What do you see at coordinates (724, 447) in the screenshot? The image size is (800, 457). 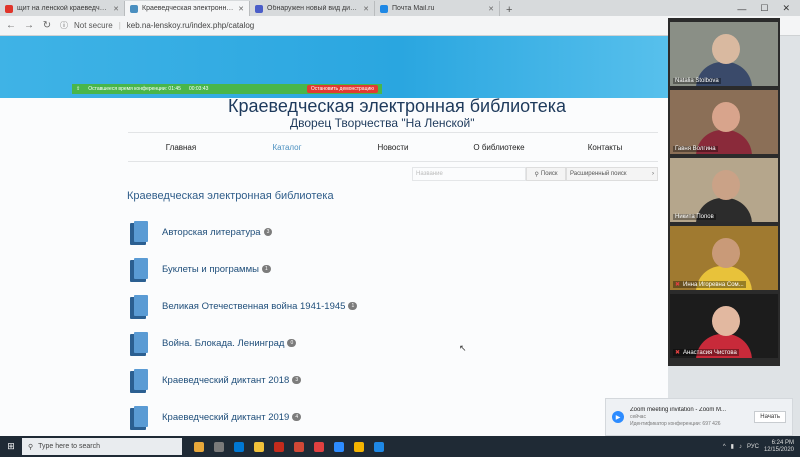 I see `chevron-up-icon: ^` at bounding box center [724, 447].